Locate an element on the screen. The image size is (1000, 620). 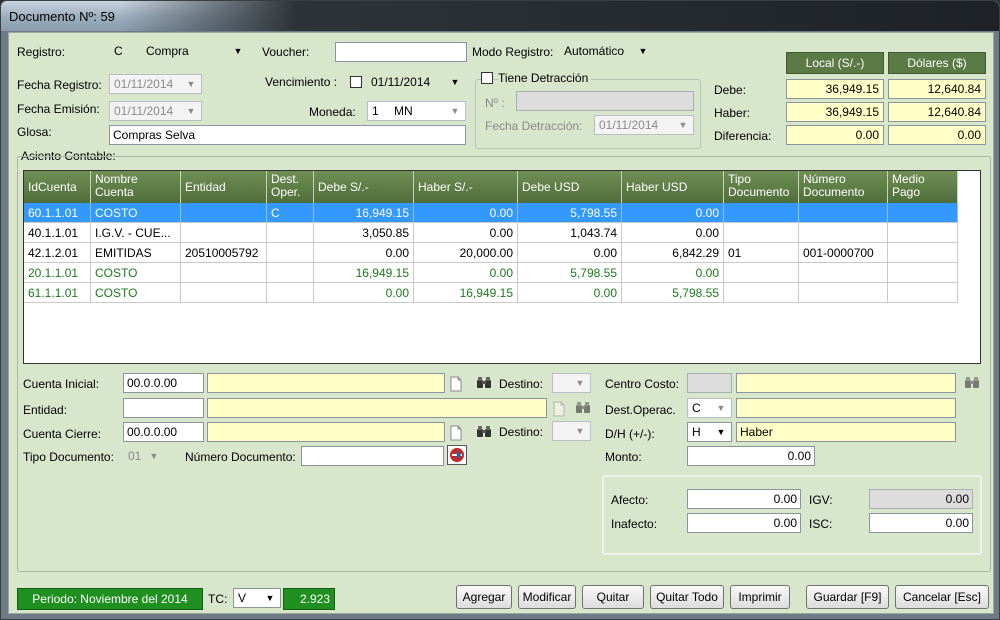
cell-haber-soles: 16,949.15 is located at coordinates (466, 293).